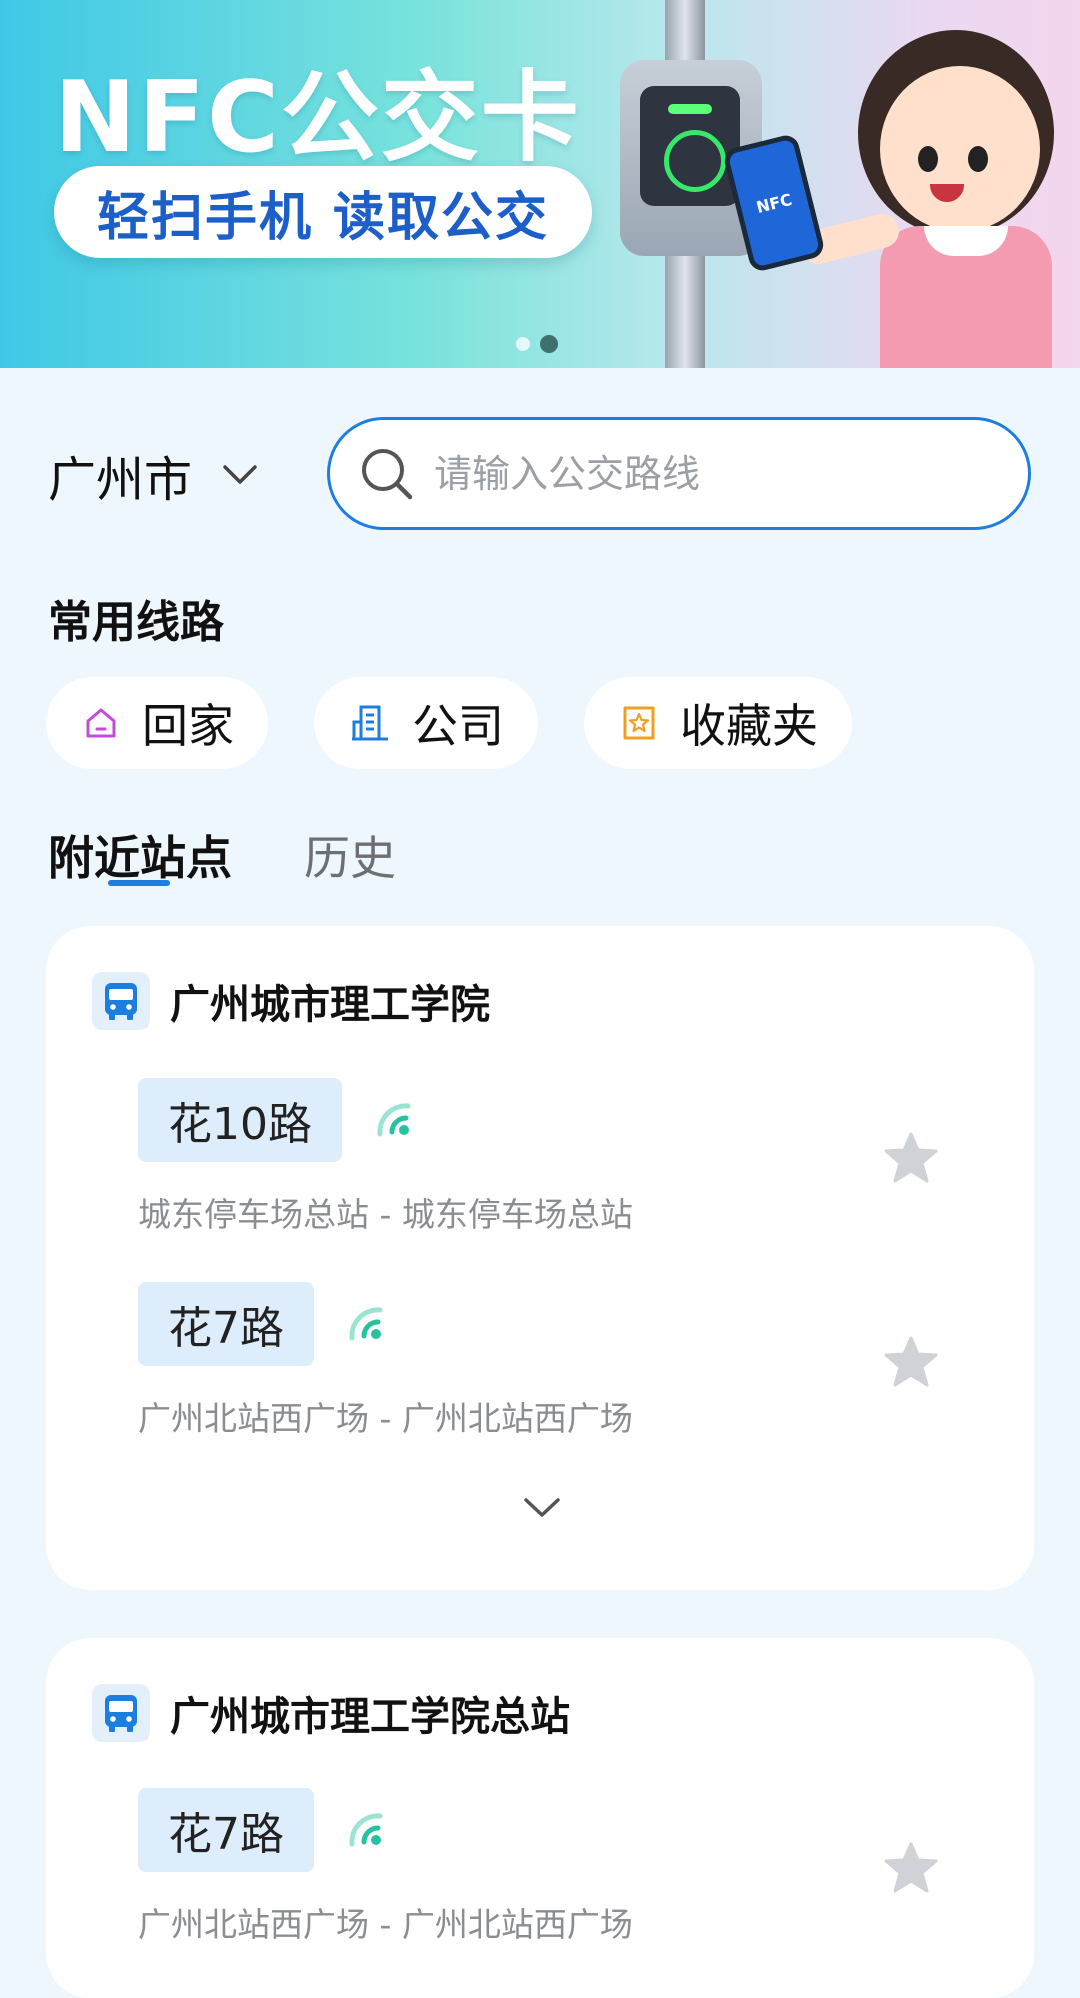 The image size is (1080, 1998). What do you see at coordinates (136, 622) in the screenshot?
I see `common-routes-title: 常用线路` at bounding box center [136, 622].